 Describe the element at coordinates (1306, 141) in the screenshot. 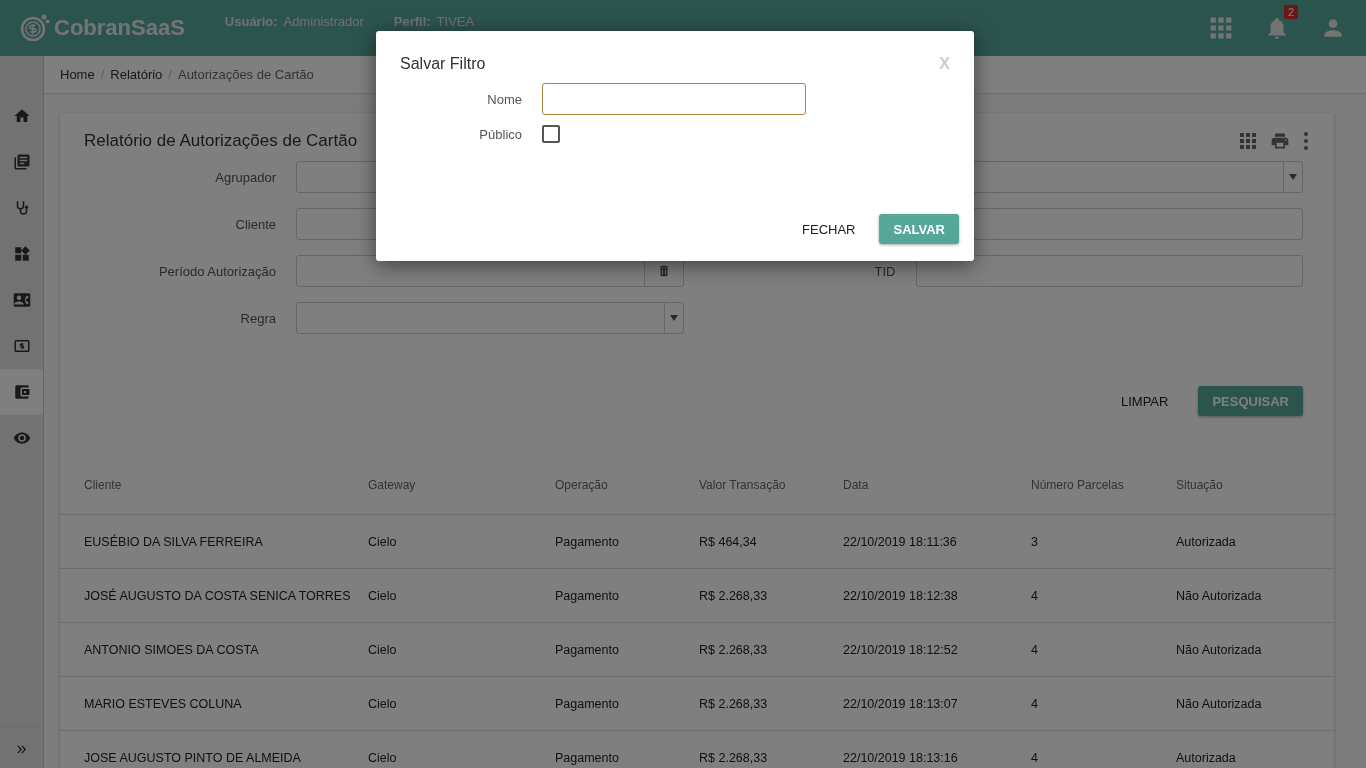

I see `more-icon` at that location.